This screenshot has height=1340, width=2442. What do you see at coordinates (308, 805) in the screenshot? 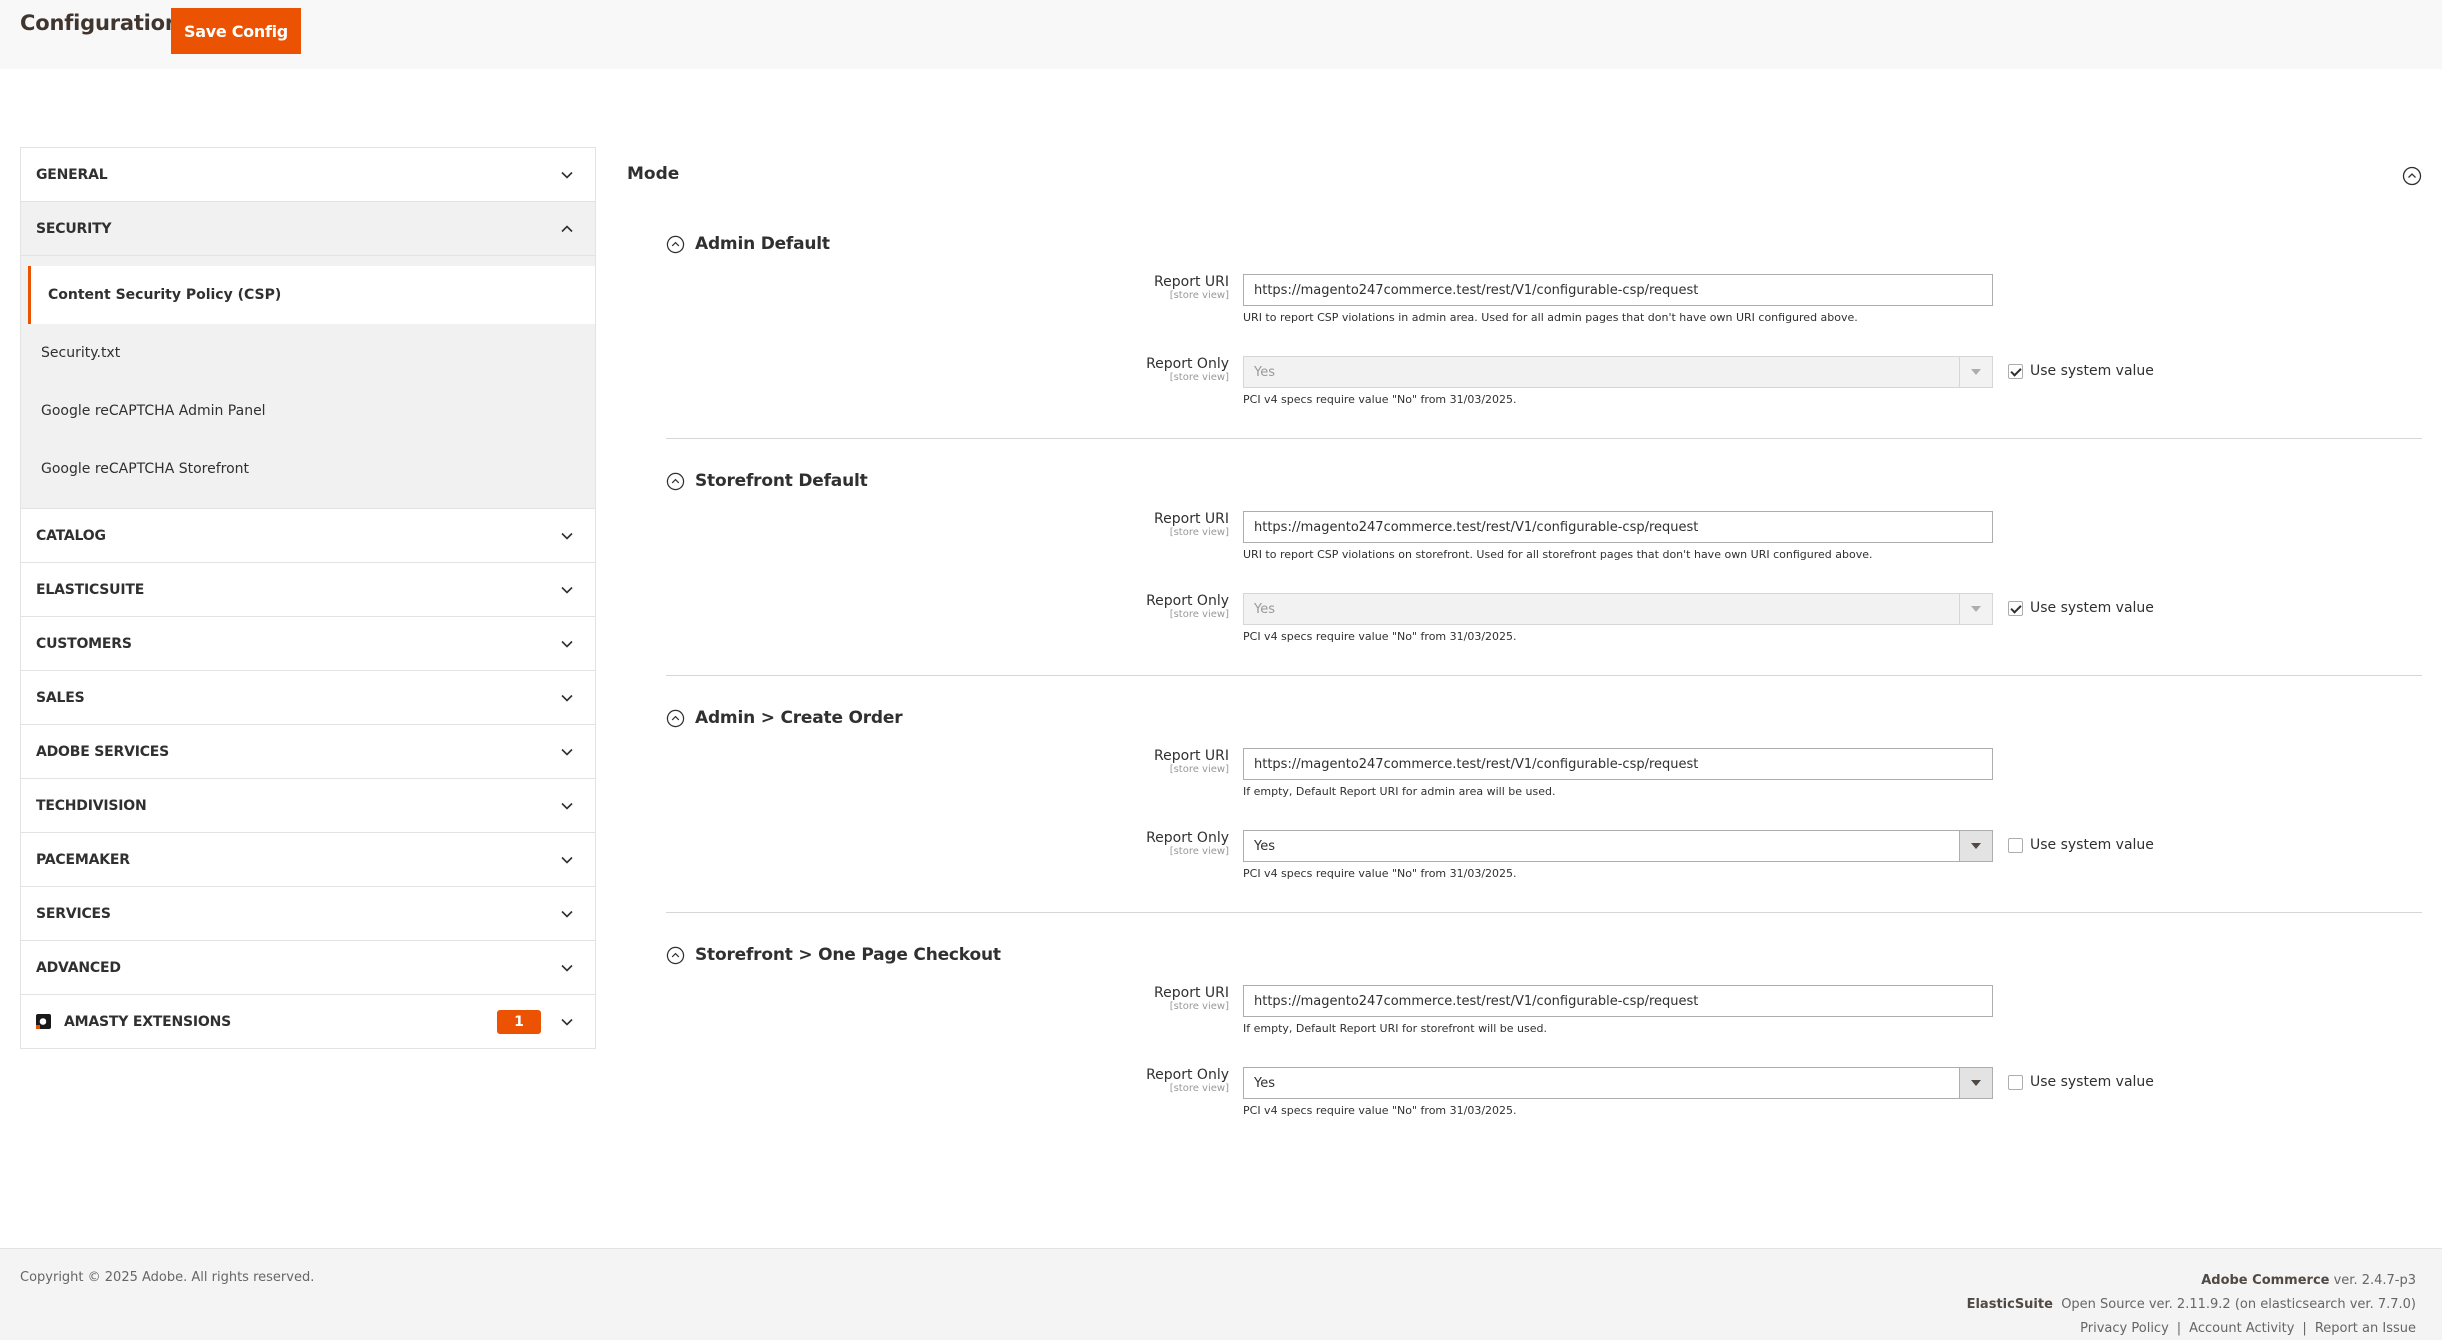
I see `sidebar-tab-techdivision-header: TECHDIVISION` at bounding box center [308, 805].